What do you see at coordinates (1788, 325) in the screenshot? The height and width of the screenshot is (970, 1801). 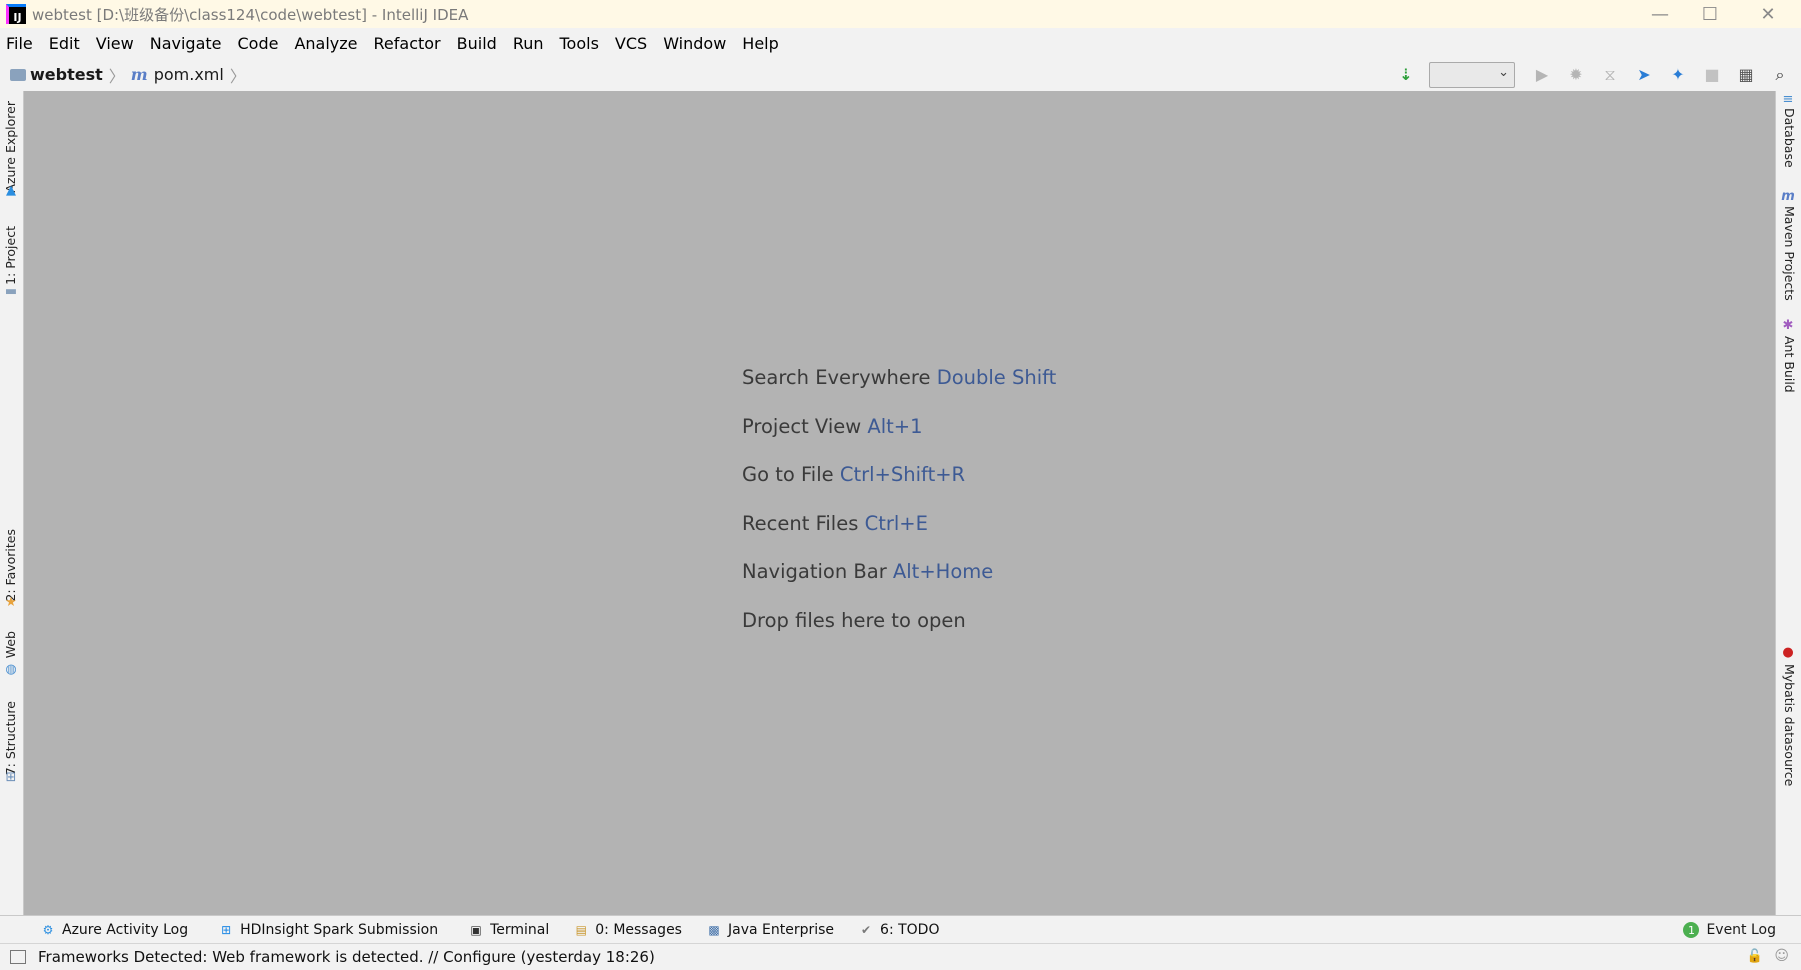 I see `ant-icon: ✱` at bounding box center [1788, 325].